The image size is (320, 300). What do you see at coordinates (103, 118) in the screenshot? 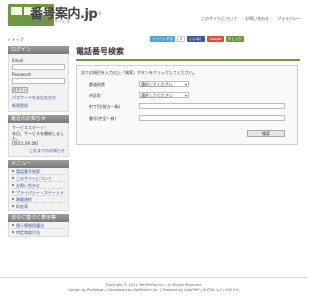
I see `number-label: 番号(完全一致)` at bounding box center [103, 118].